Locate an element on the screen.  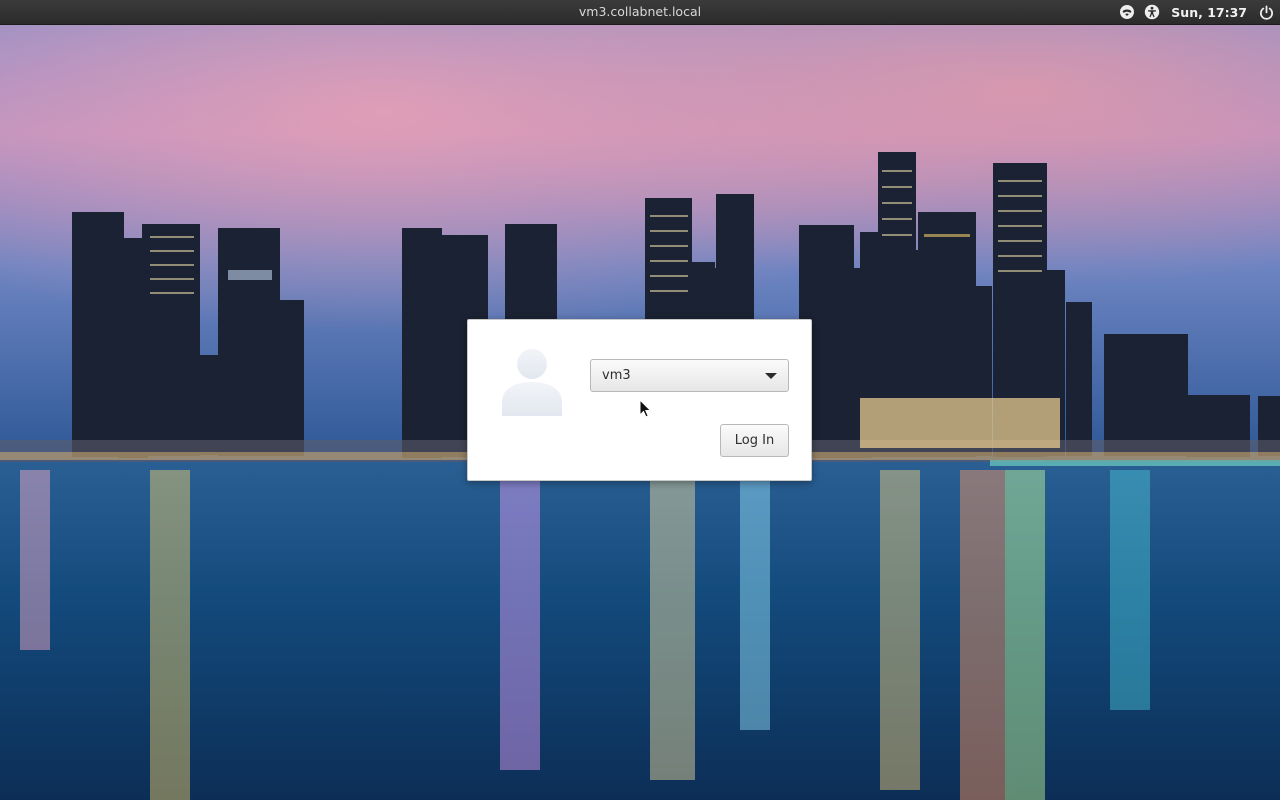
hostname-label: vm3.collabnet.local is located at coordinates (640, 11).